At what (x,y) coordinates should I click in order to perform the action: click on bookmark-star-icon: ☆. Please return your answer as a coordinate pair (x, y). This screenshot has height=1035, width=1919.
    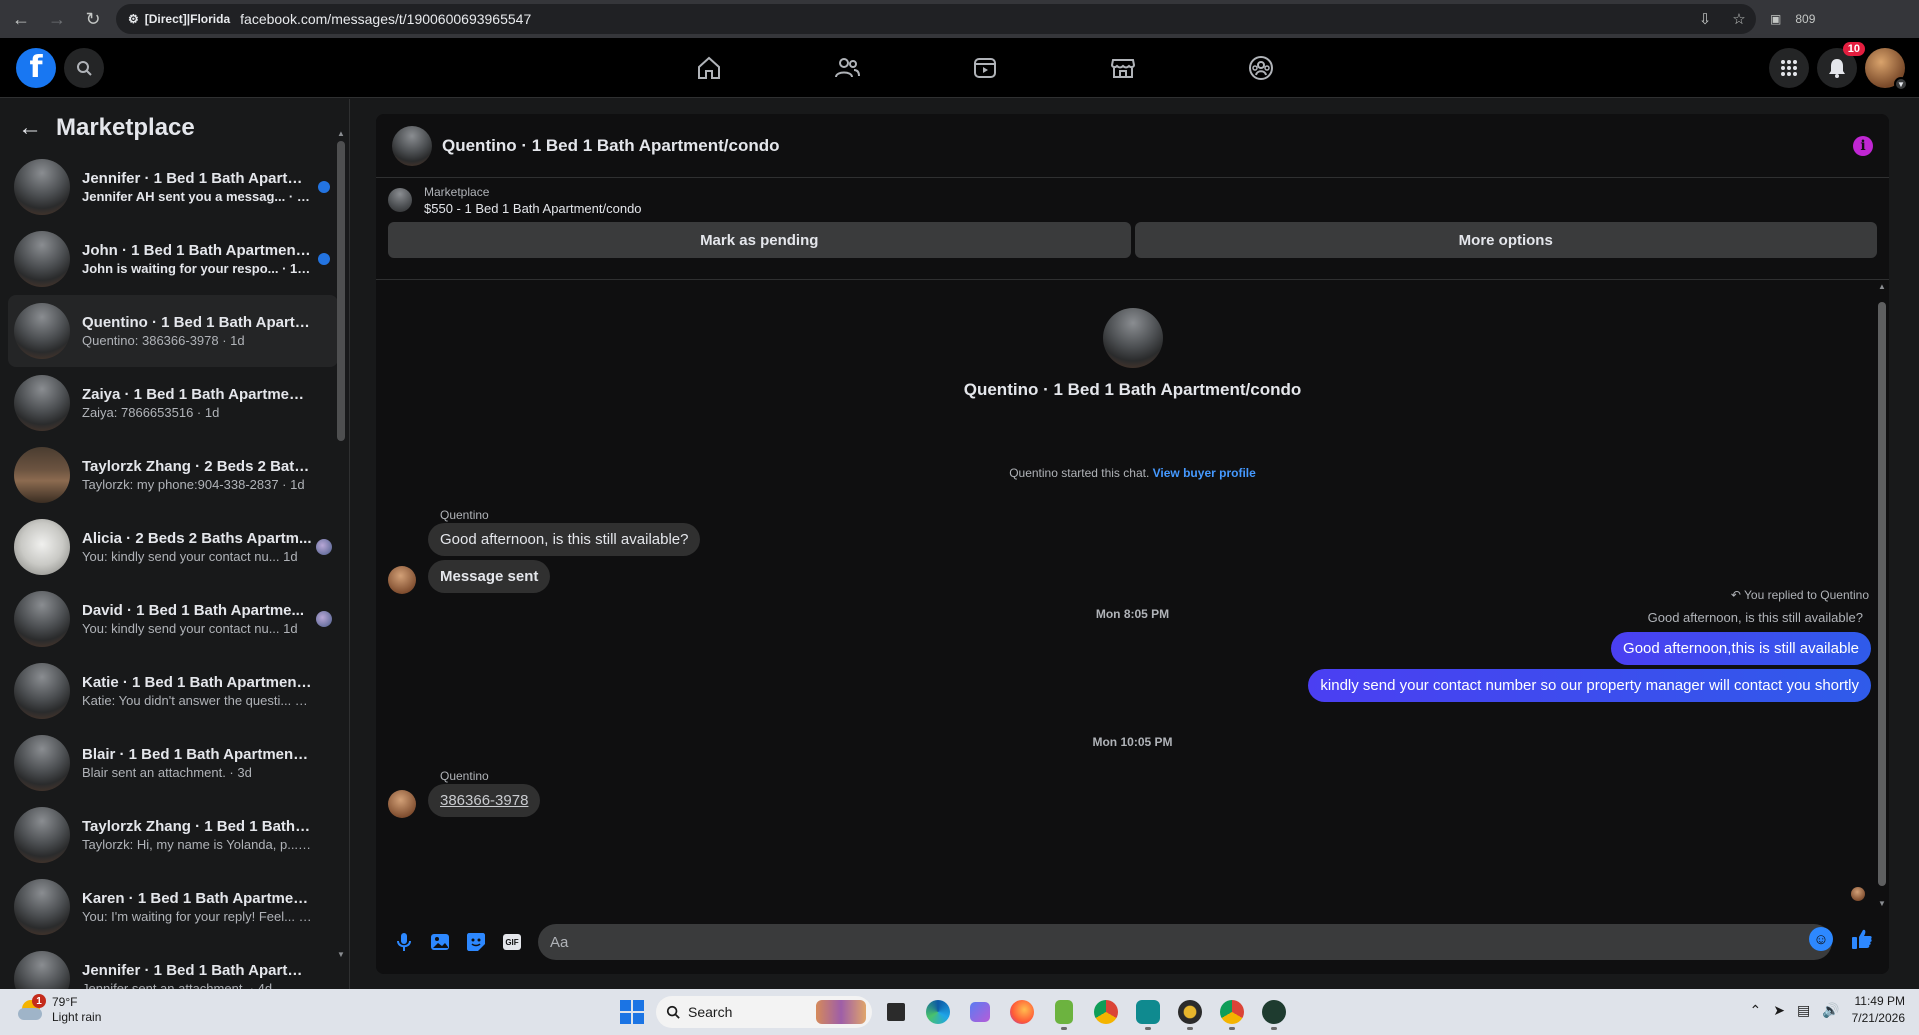
    Looking at the image, I should click on (1739, 19).